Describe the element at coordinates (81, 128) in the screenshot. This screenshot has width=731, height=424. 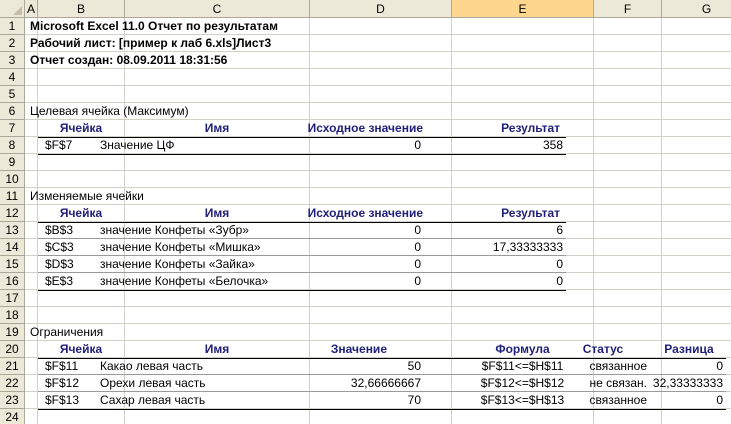
I see `target-header-cell: Ячейка` at that location.